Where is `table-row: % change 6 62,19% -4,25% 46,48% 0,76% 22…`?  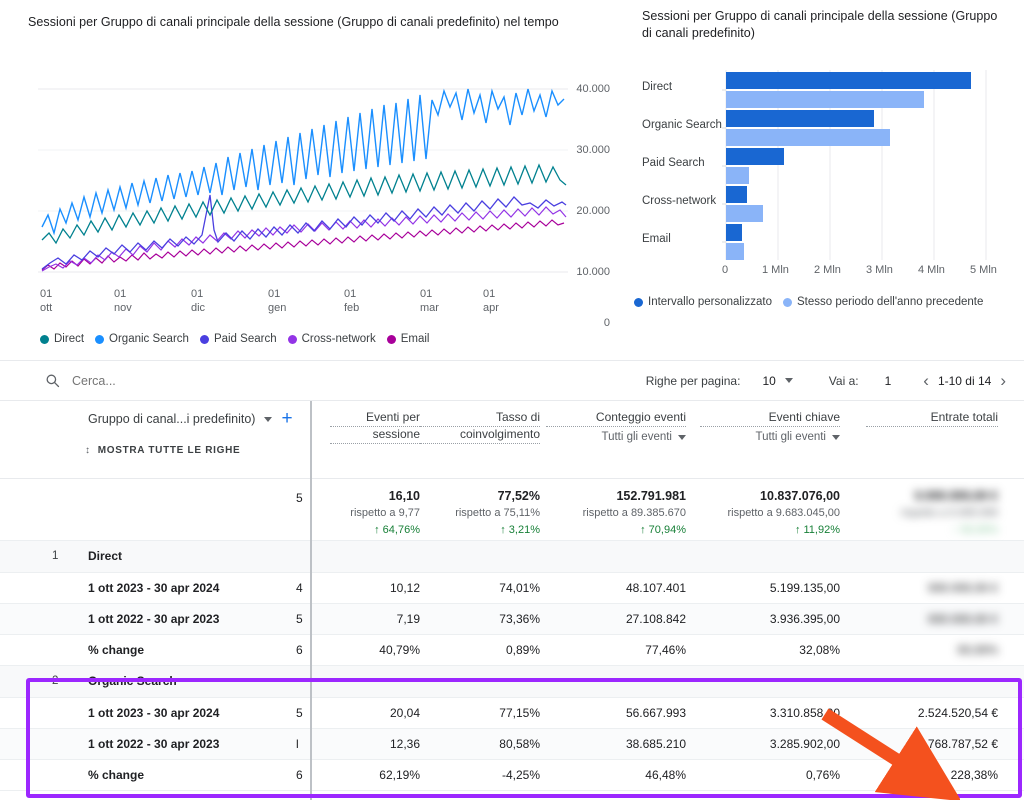 table-row: % change 6 62,19% -4,25% 46,48% 0,76% 22… is located at coordinates (512, 775).